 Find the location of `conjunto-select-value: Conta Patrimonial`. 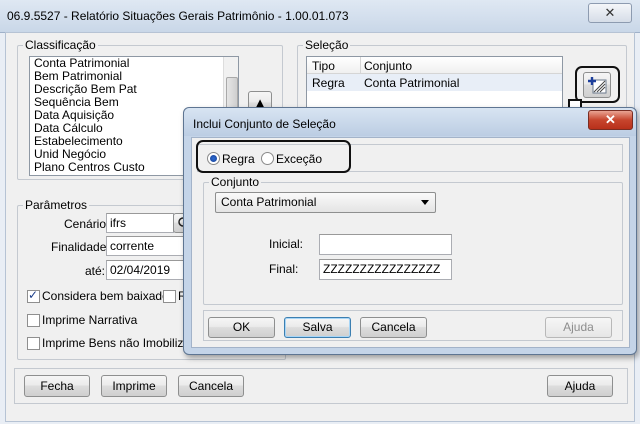

conjunto-select-value: Conta Patrimonial is located at coordinates (269, 202).